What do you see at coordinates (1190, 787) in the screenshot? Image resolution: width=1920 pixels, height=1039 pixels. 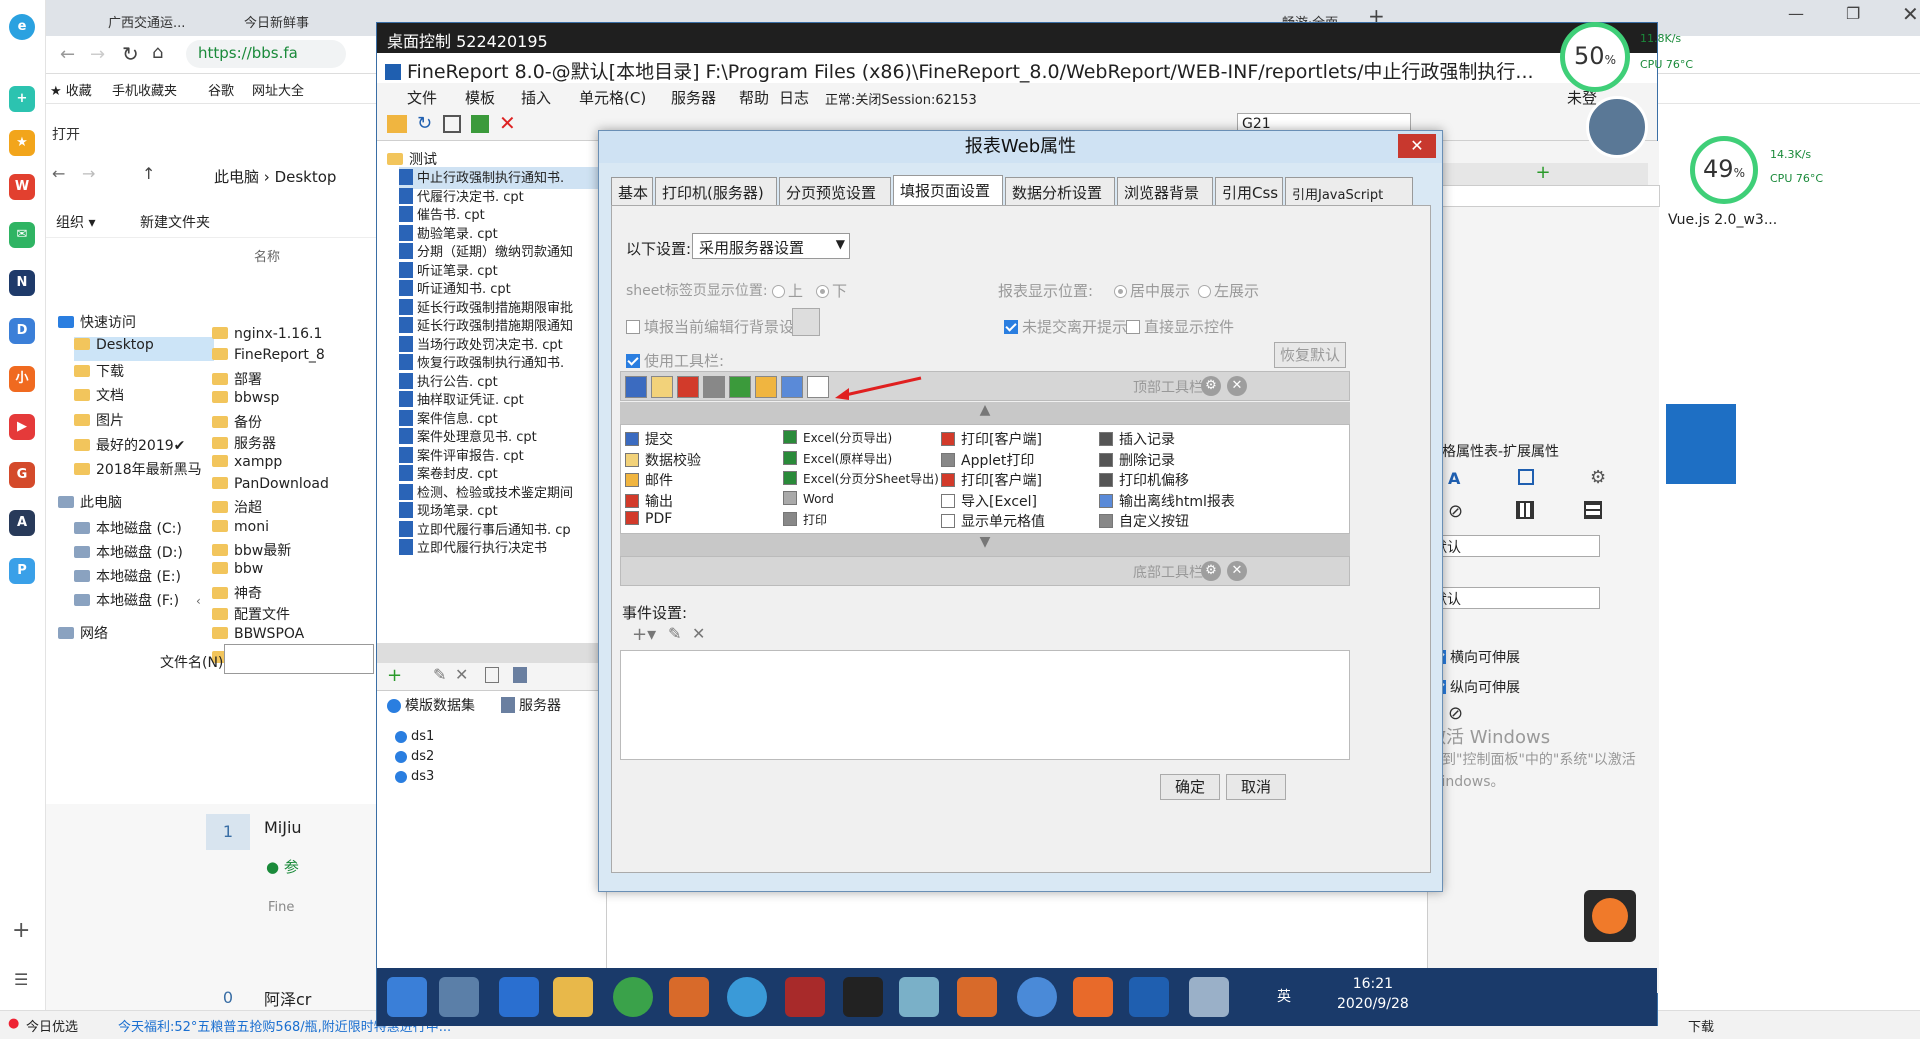 I see `ok-button: 确定` at bounding box center [1190, 787].